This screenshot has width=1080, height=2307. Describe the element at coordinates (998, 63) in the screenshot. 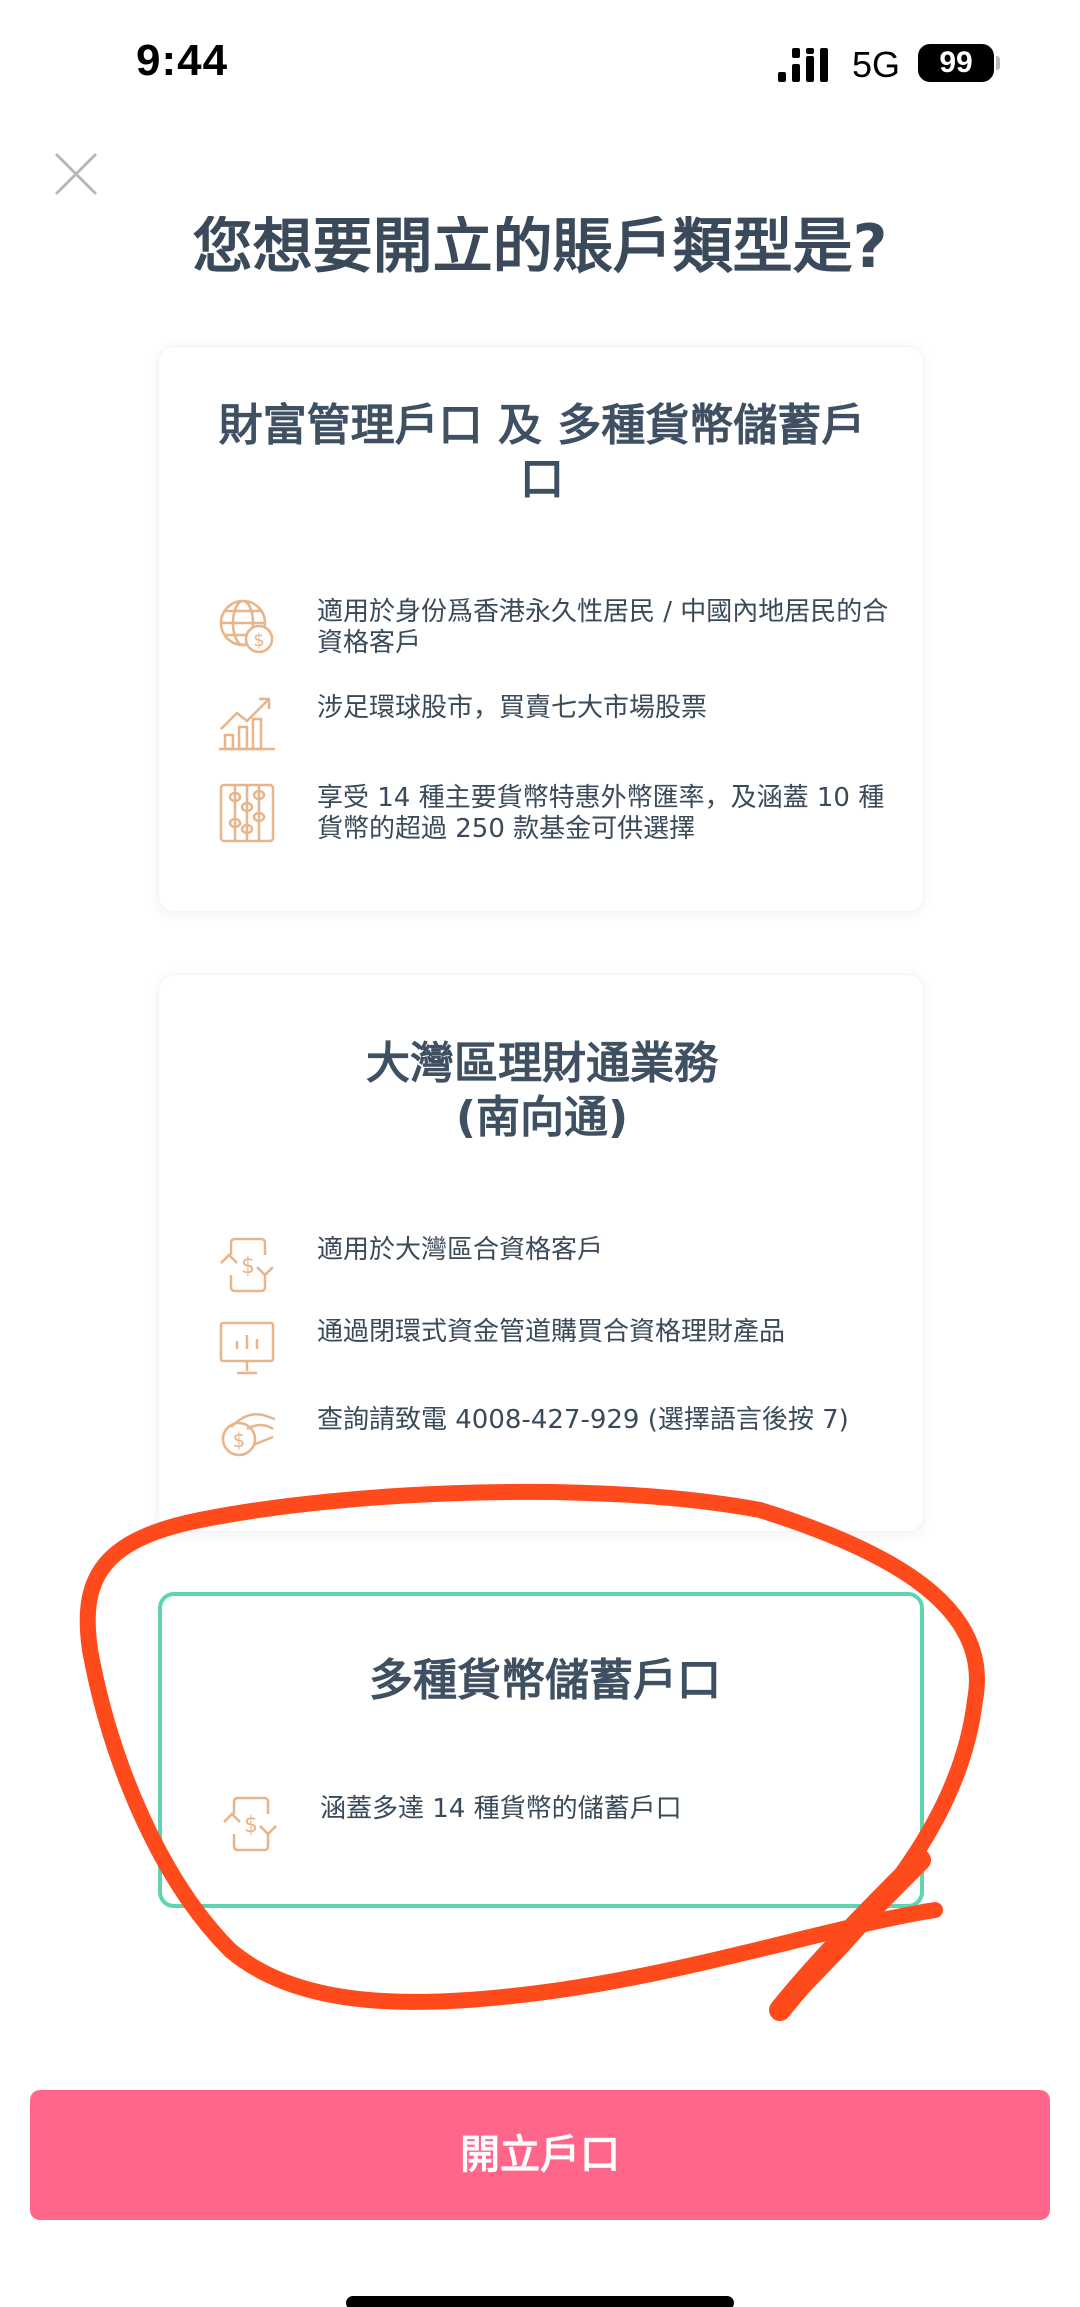

I see `battery-nub` at that location.